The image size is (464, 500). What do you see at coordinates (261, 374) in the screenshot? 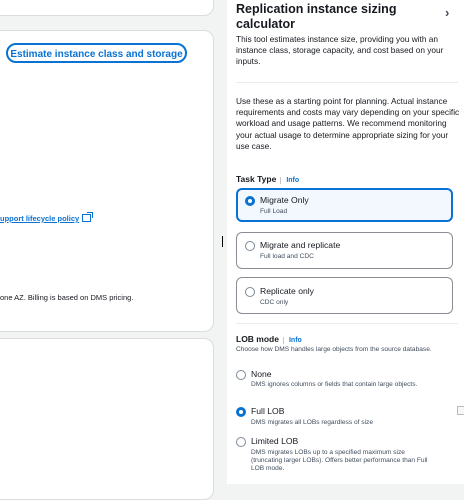
I see `lob-option-none-title: None` at bounding box center [261, 374].